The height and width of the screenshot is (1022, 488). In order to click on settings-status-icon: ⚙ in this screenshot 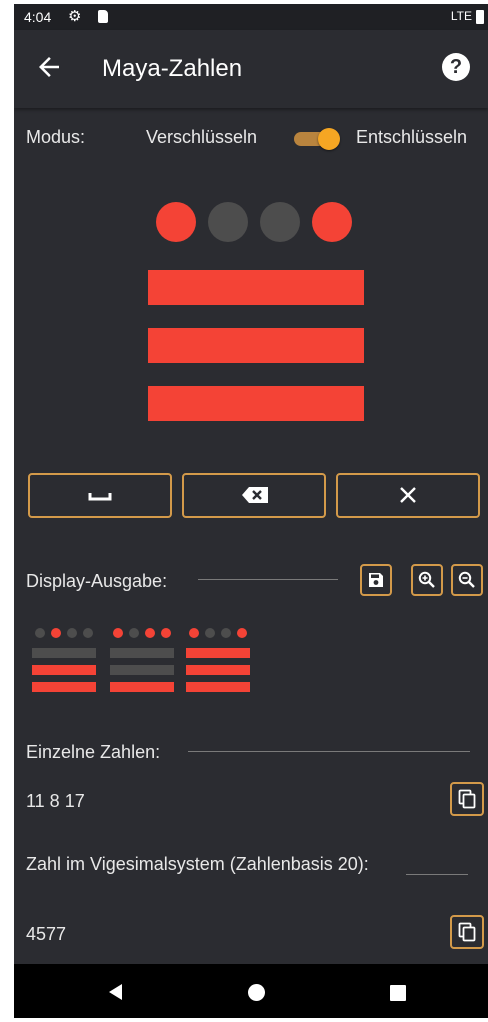, I will do `click(75, 16)`.